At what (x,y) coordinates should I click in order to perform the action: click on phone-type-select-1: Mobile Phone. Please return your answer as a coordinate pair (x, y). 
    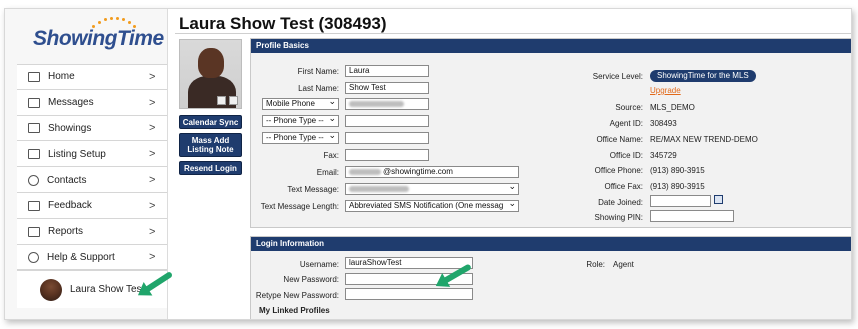
    Looking at the image, I should click on (300, 104).